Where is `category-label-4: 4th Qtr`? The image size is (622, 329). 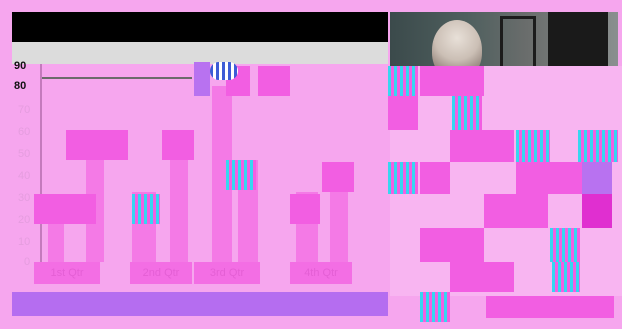 category-label-4: 4th Qtr is located at coordinates (321, 273).